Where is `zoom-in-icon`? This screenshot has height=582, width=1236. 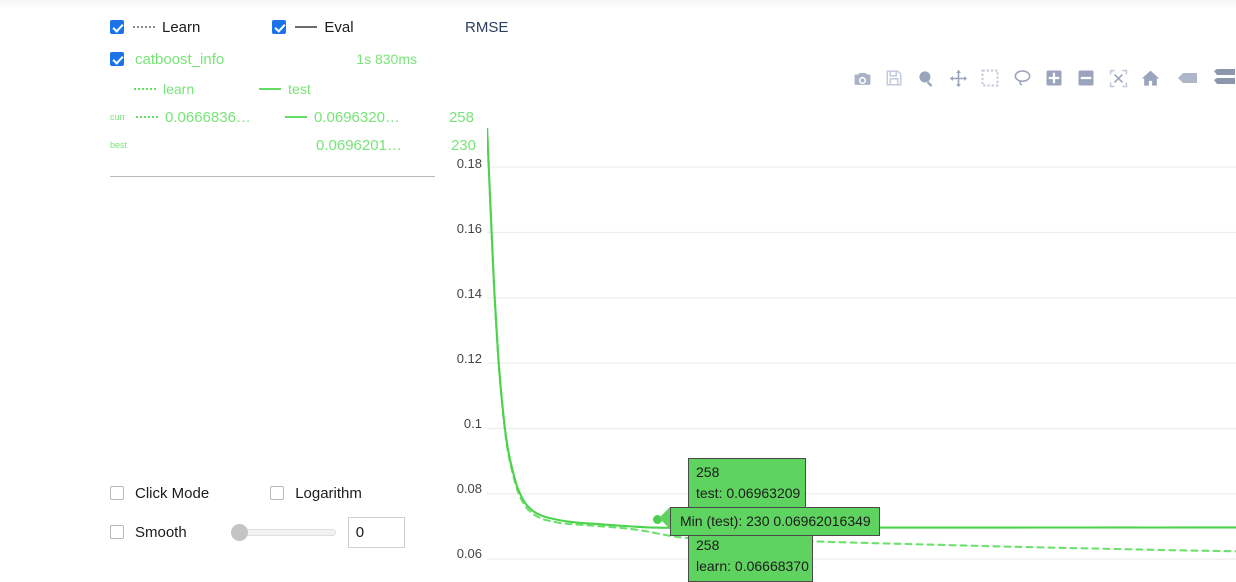
zoom-in-icon is located at coordinates (1054, 78).